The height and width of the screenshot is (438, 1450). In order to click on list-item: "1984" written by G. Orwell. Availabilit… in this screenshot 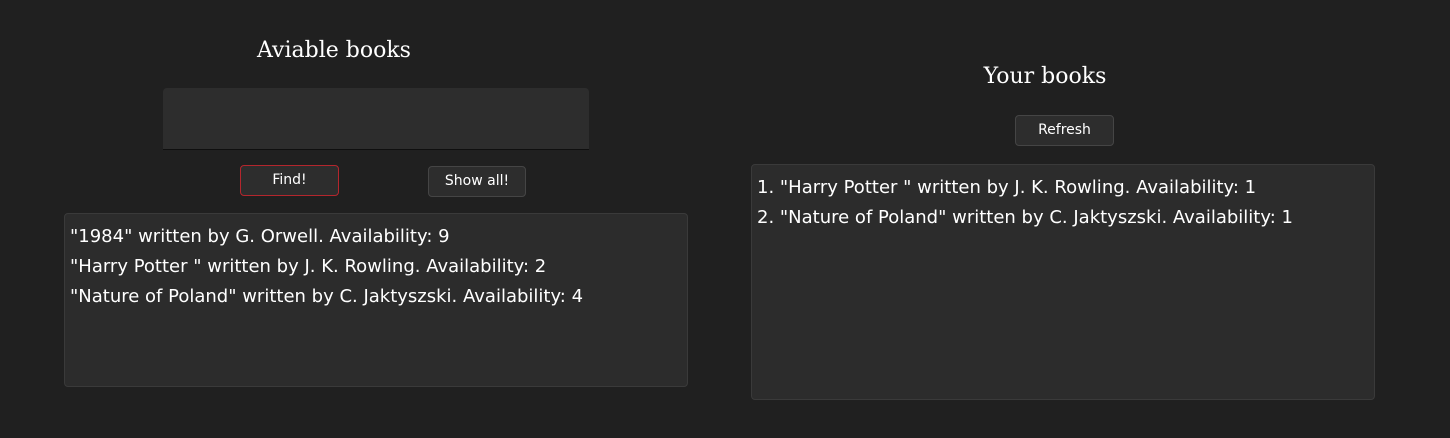, I will do `click(376, 237)`.